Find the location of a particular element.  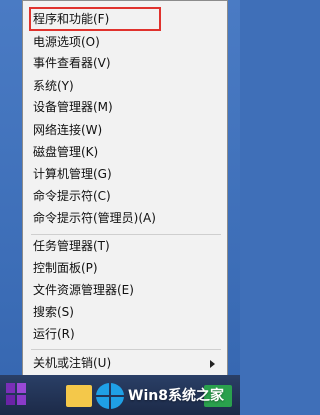

submenu-arrow-icon is located at coordinates (212, 364).